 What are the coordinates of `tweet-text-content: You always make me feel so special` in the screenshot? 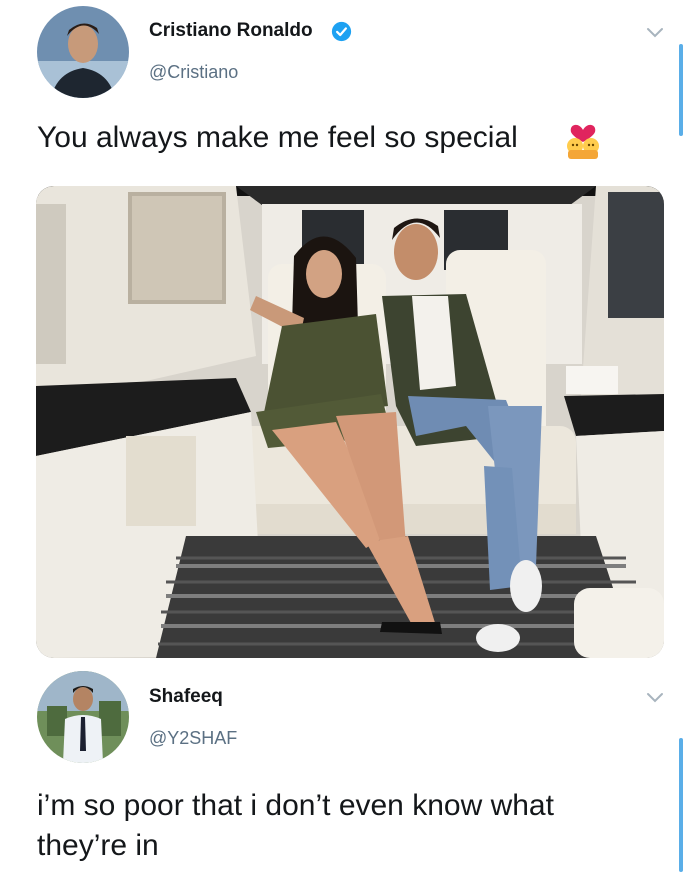 It's located at (277, 137).